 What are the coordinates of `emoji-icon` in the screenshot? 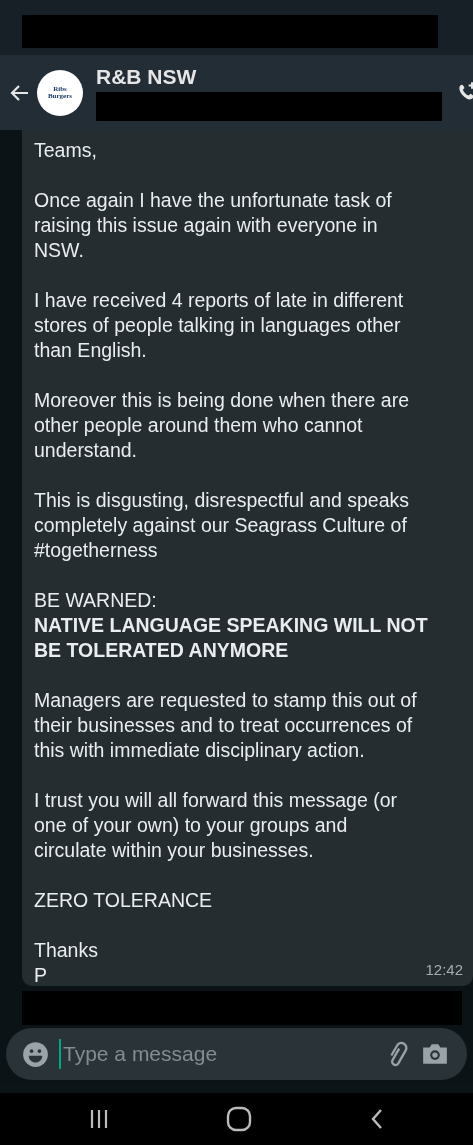 It's located at (35, 1054).